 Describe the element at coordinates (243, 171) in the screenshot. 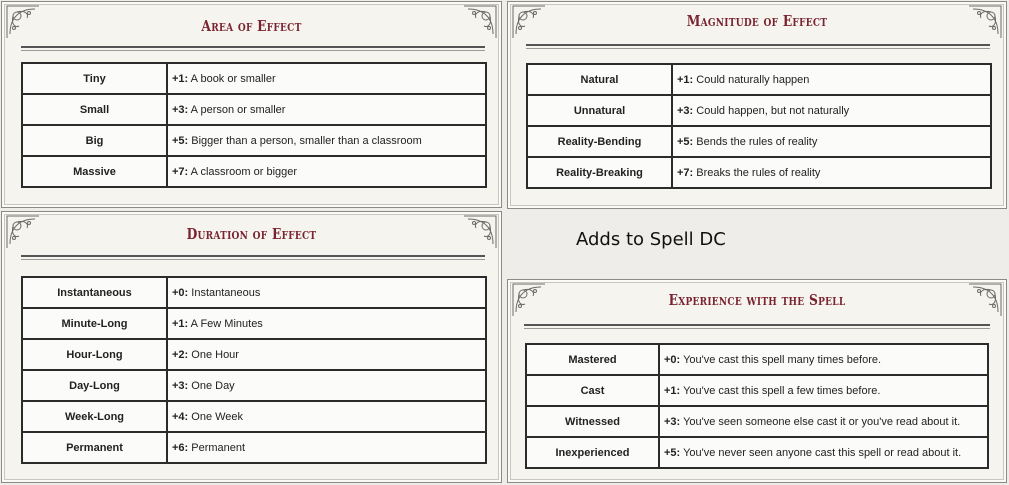

I see `modifier-text: A classroom or bigger` at that location.